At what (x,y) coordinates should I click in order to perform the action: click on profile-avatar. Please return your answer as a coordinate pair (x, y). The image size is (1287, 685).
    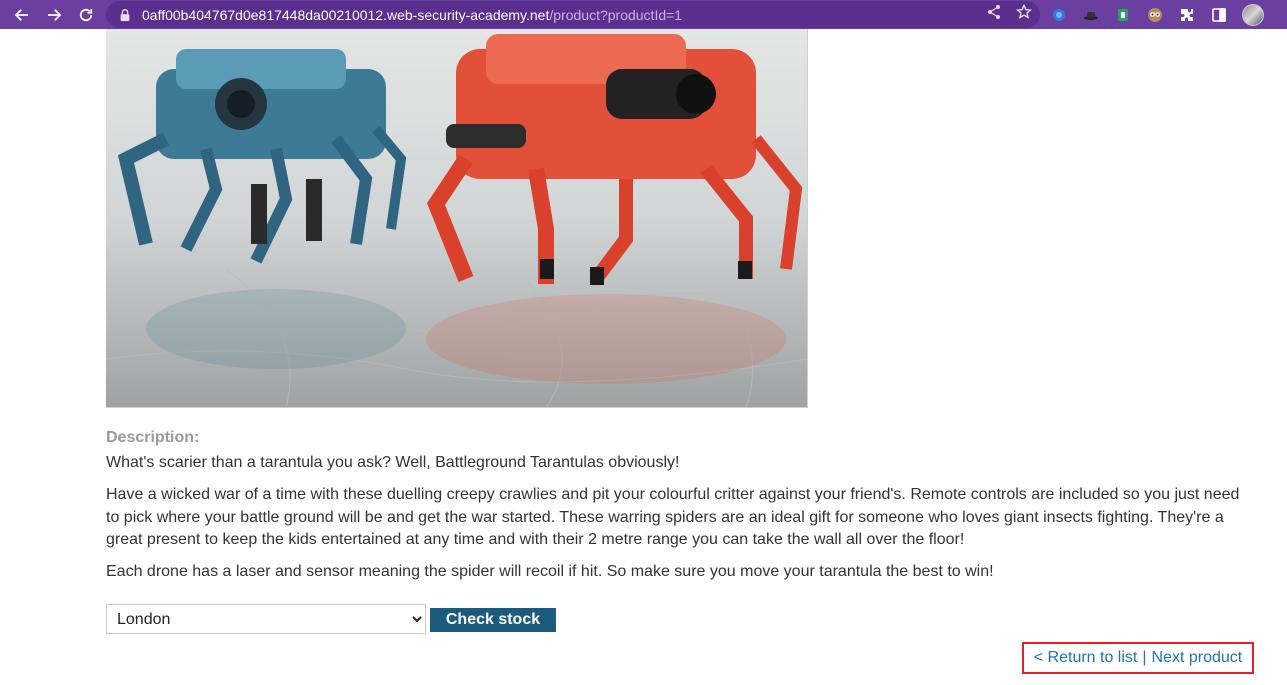
    Looking at the image, I should click on (1253, 14).